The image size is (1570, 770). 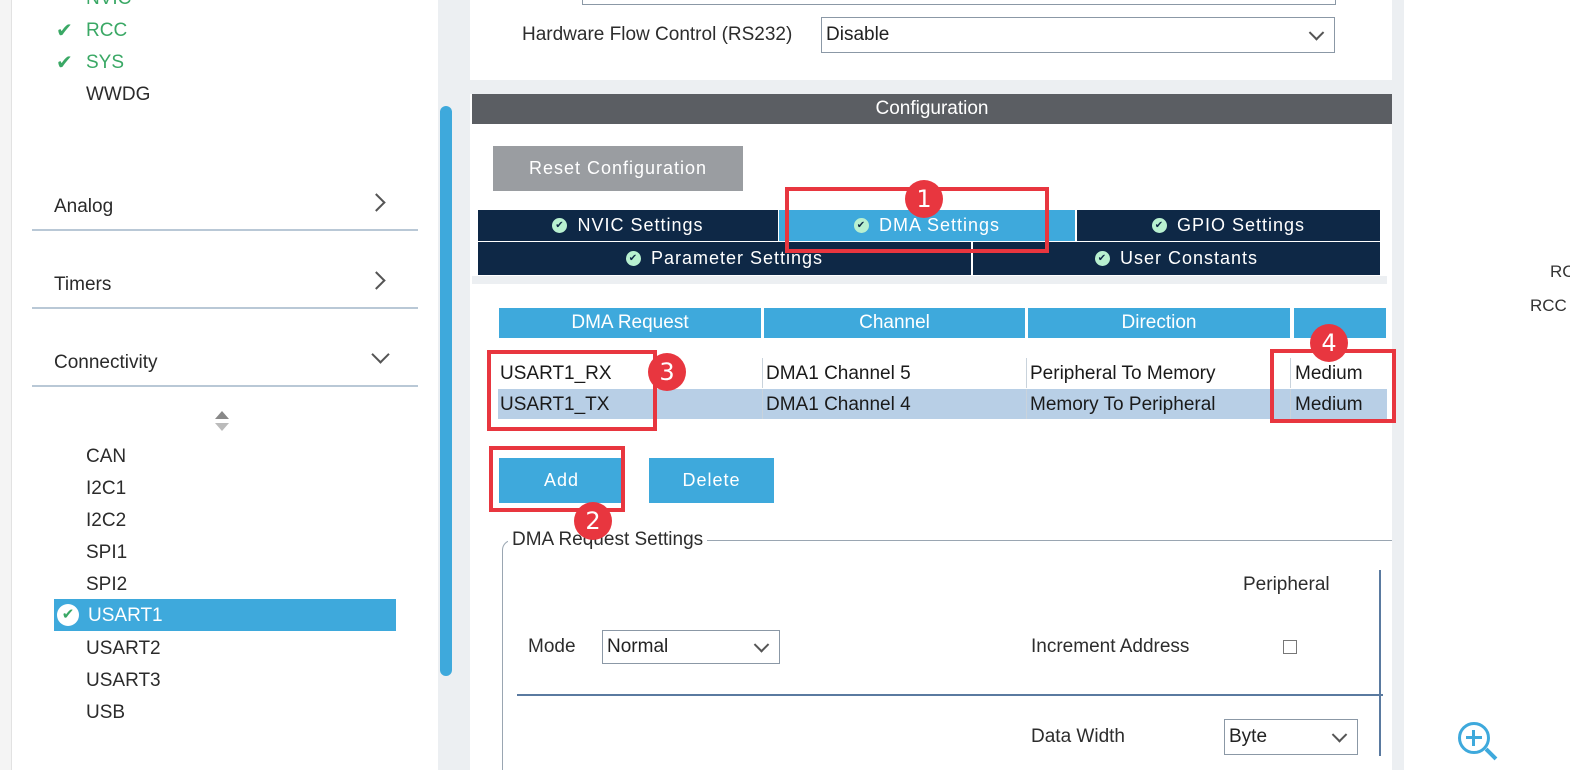 I want to click on mode-select: Normal, so click(x=691, y=647).